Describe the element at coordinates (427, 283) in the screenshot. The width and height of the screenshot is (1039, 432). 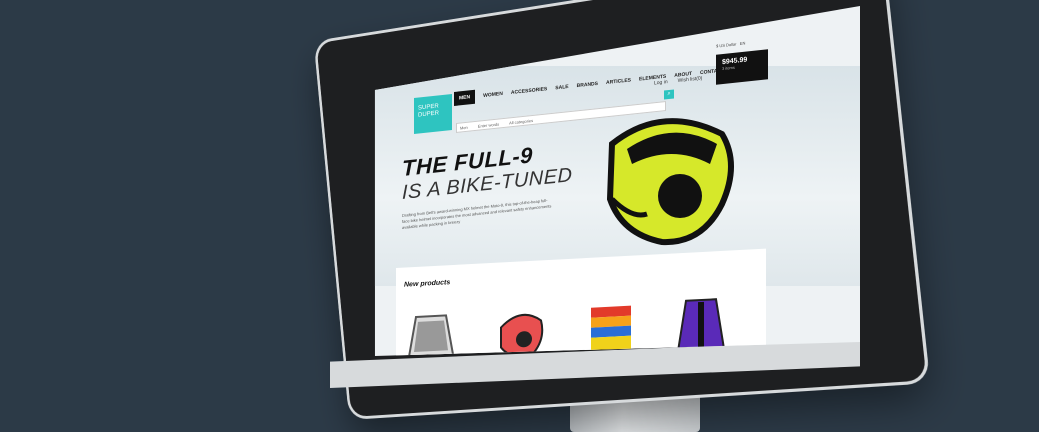
I see `new-products-title: New products` at that location.